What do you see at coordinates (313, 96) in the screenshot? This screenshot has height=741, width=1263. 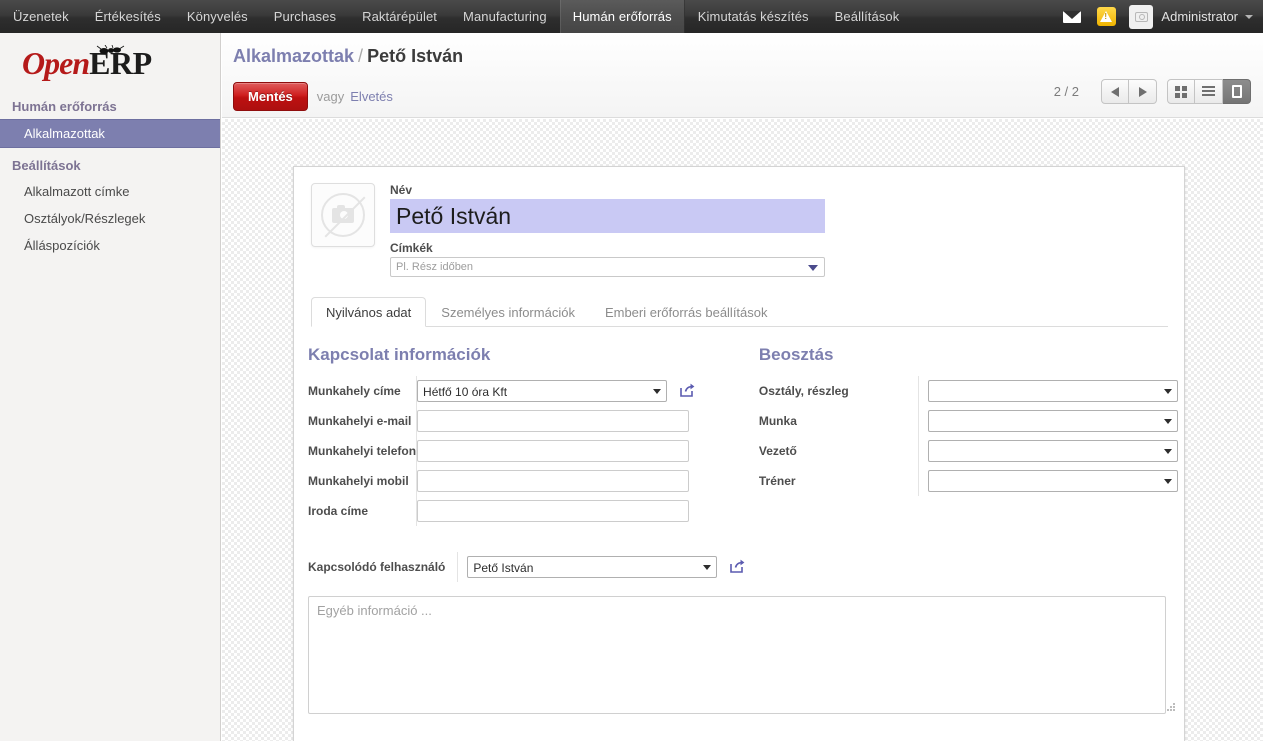 I see `form-toolbar: Mentés vagy Elvetés` at bounding box center [313, 96].